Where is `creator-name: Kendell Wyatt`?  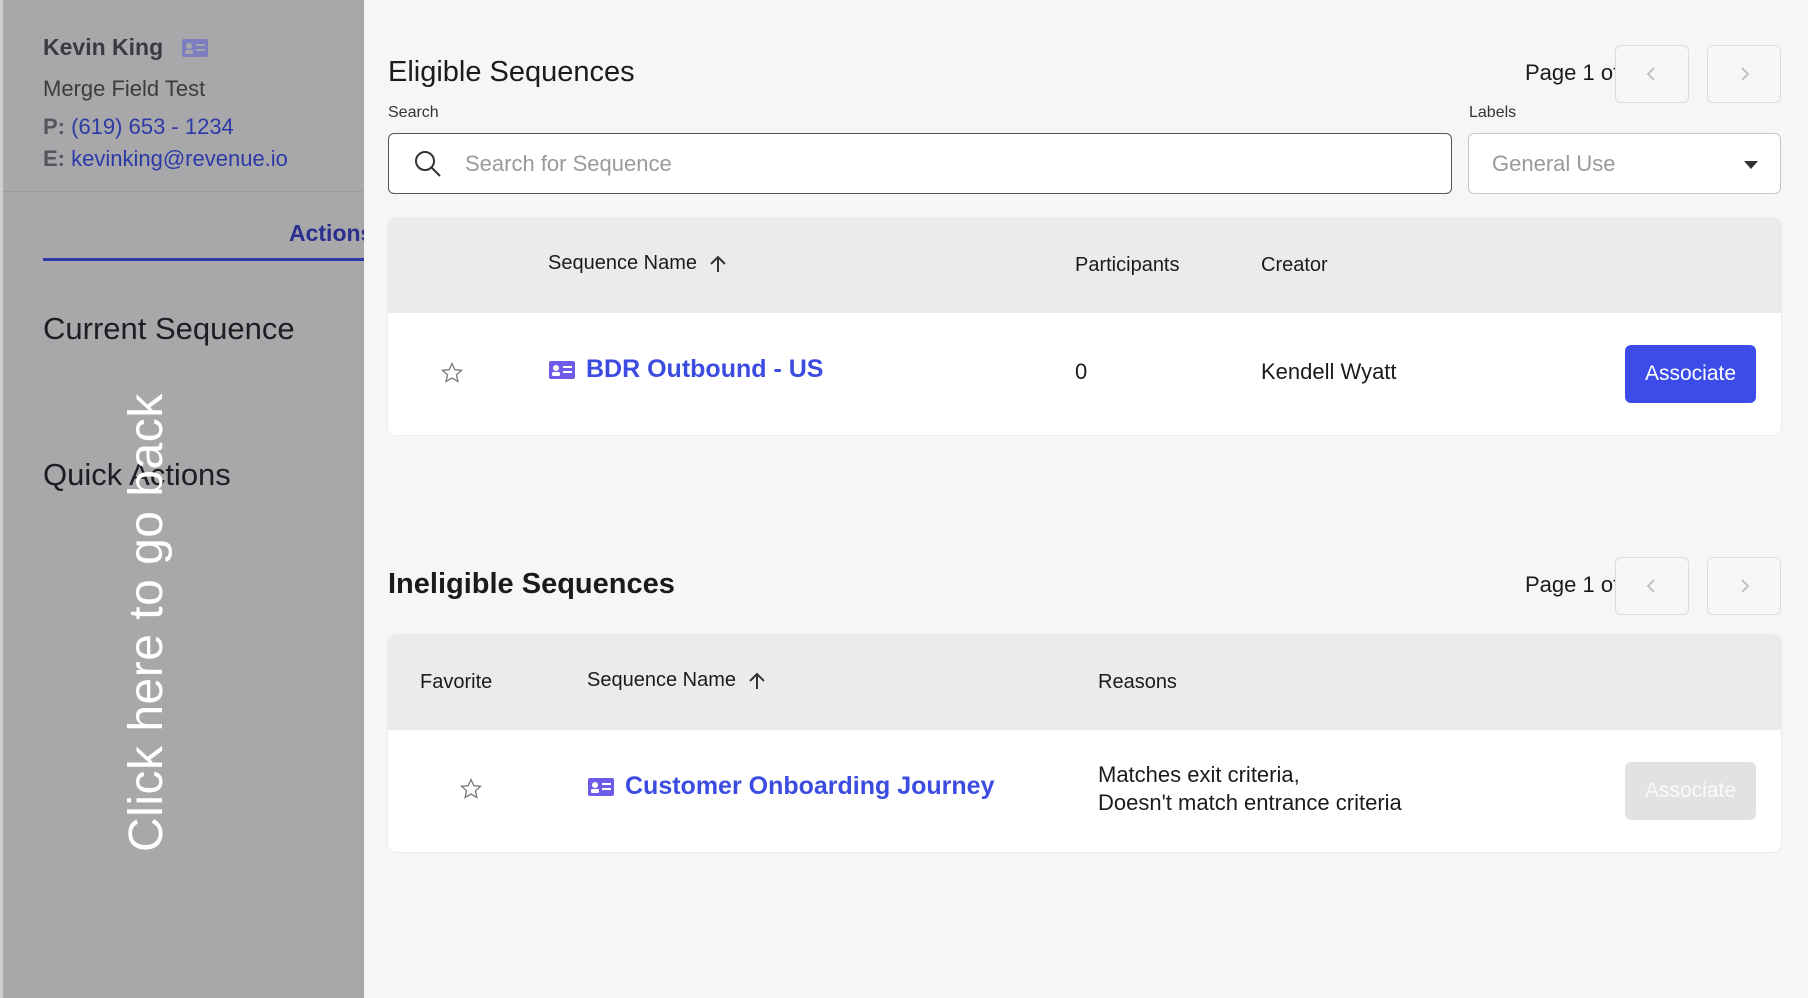
creator-name: Kendell Wyatt is located at coordinates (1329, 371).